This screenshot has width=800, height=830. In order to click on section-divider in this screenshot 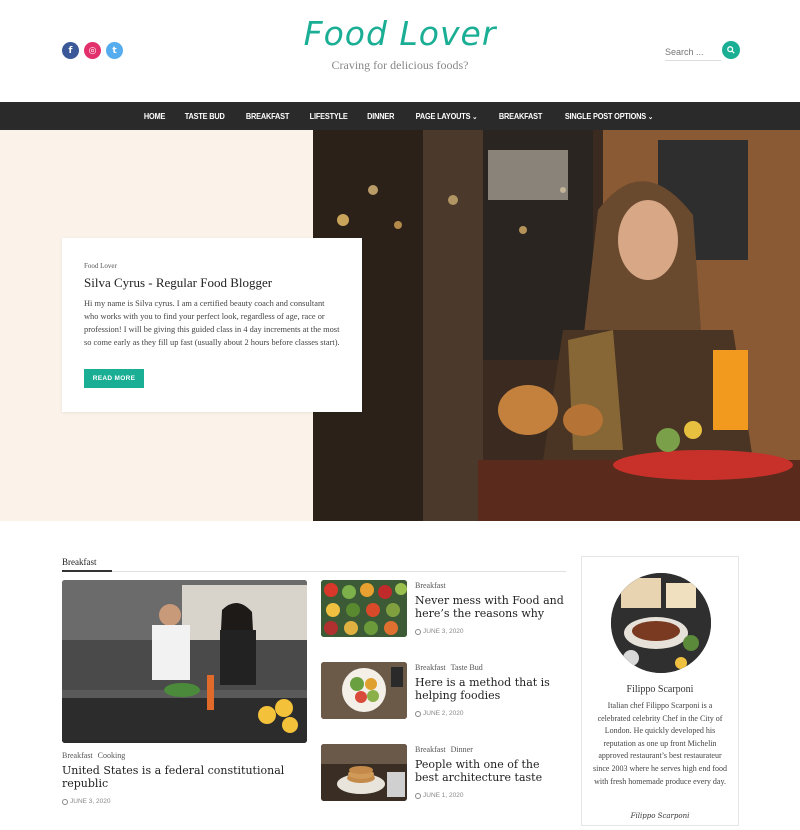, I will do `click(314, 571)`.